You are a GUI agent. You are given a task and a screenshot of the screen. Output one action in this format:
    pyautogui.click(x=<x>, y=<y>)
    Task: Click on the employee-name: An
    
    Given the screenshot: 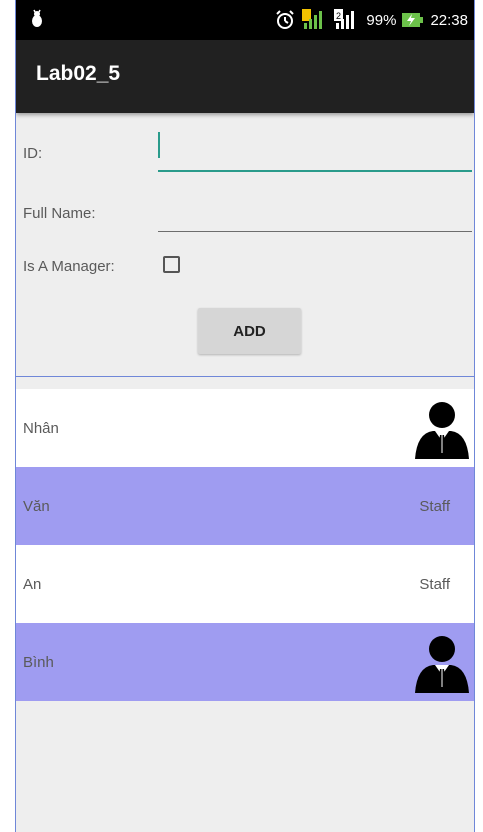 What is the action you would take?
    pyautogui.click(x=32, y=584)
    